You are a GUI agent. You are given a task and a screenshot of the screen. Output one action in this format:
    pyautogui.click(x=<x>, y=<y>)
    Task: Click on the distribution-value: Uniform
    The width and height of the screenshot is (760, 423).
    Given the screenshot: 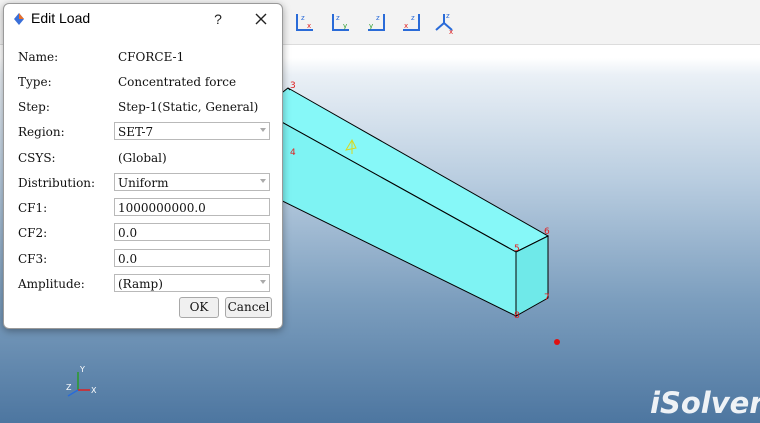 What is the action you would take?
    pyautogui.click(x=143, y=183)
    